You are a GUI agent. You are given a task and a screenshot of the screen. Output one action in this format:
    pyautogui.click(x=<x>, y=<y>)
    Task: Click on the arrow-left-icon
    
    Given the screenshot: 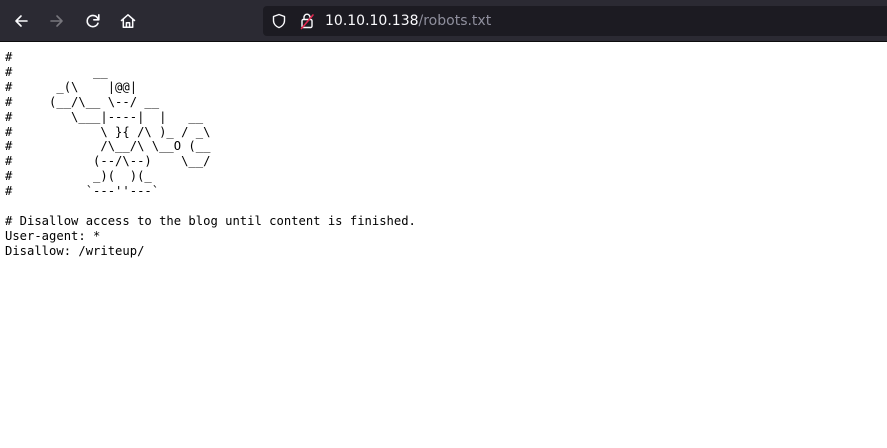 What is the action you would take?
    pyautogui.click(x=21, y=21)
    